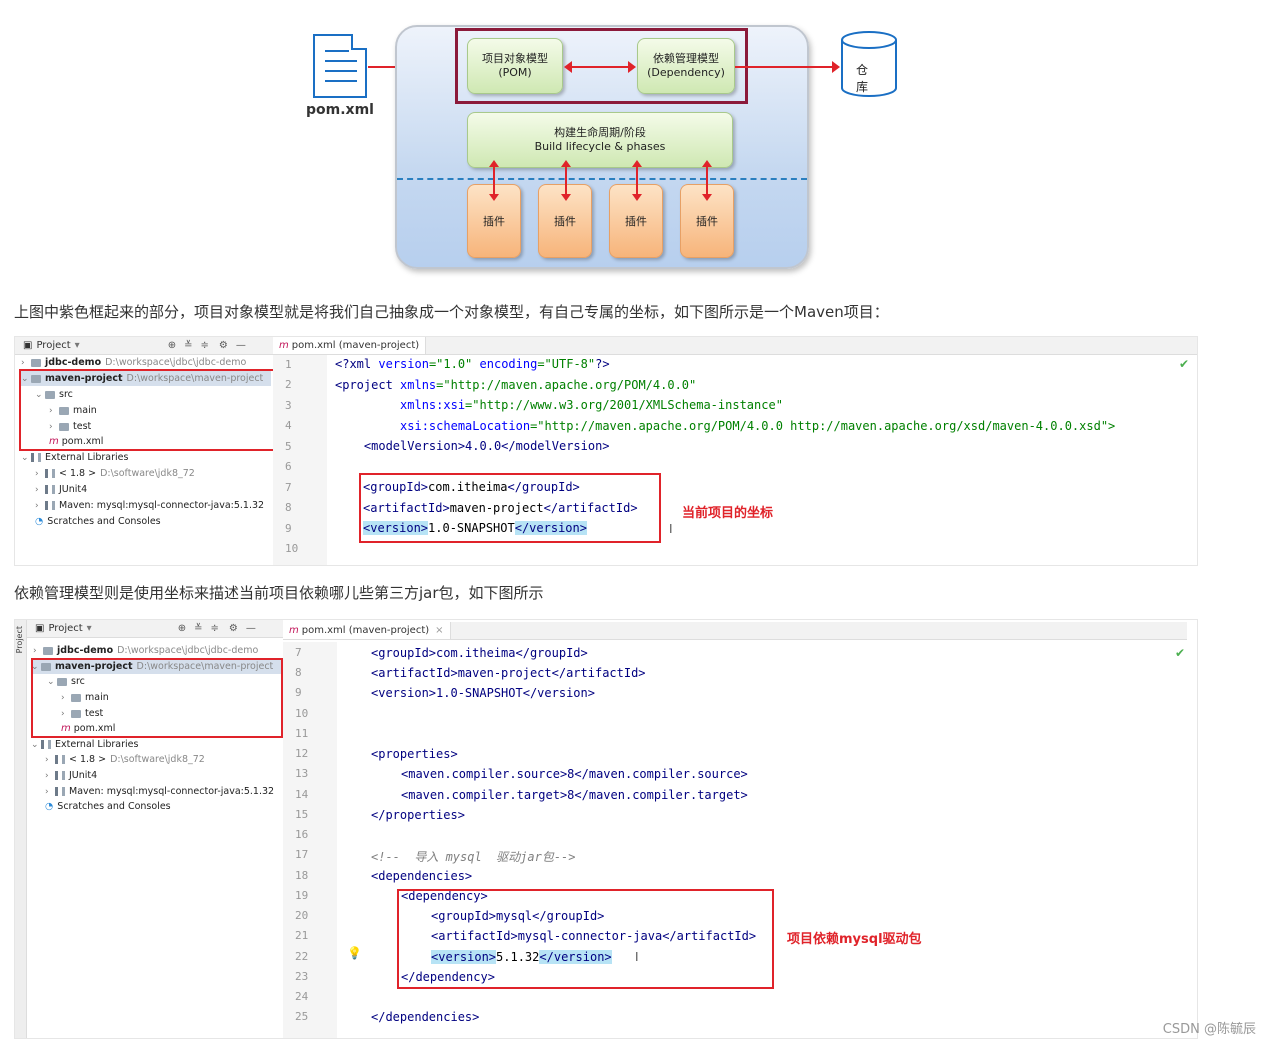 The height and width of the screenshot is (1045, 1270). I want to click on editor-tabbar: m pom.xml (maven-project) ×, so click(735, 631).